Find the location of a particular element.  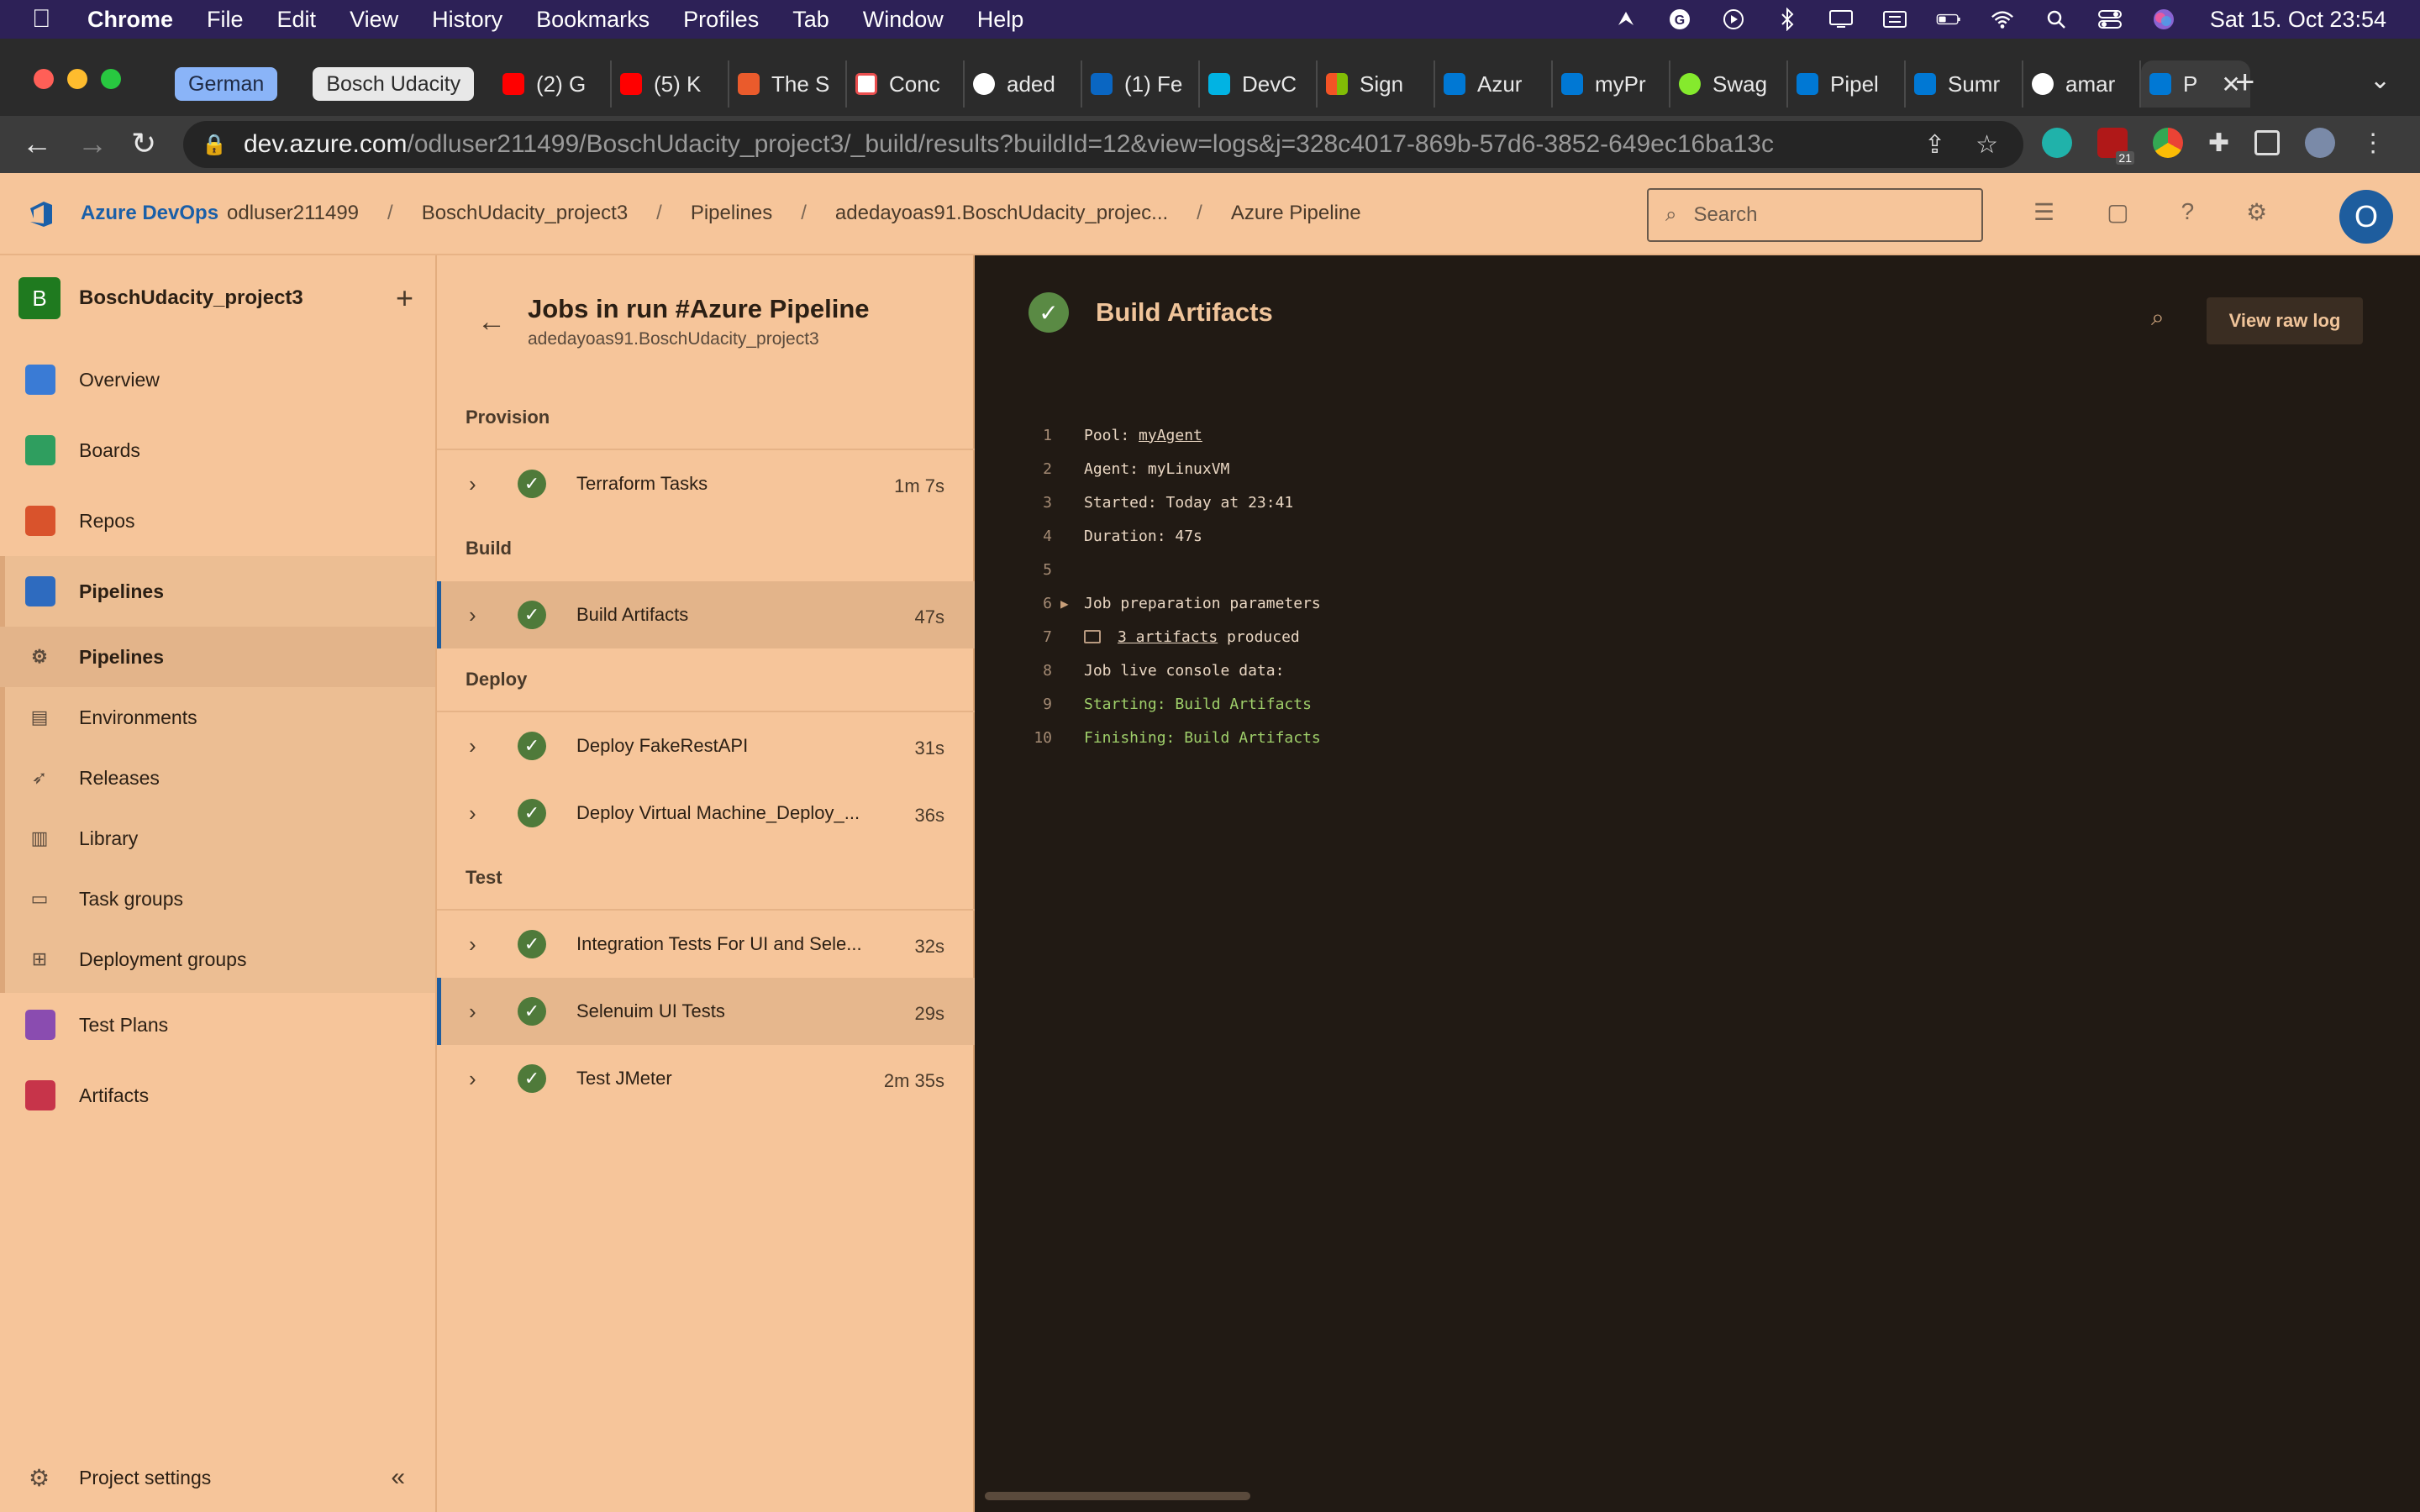

browser-tab: The S is located at coordinates (788, 84).